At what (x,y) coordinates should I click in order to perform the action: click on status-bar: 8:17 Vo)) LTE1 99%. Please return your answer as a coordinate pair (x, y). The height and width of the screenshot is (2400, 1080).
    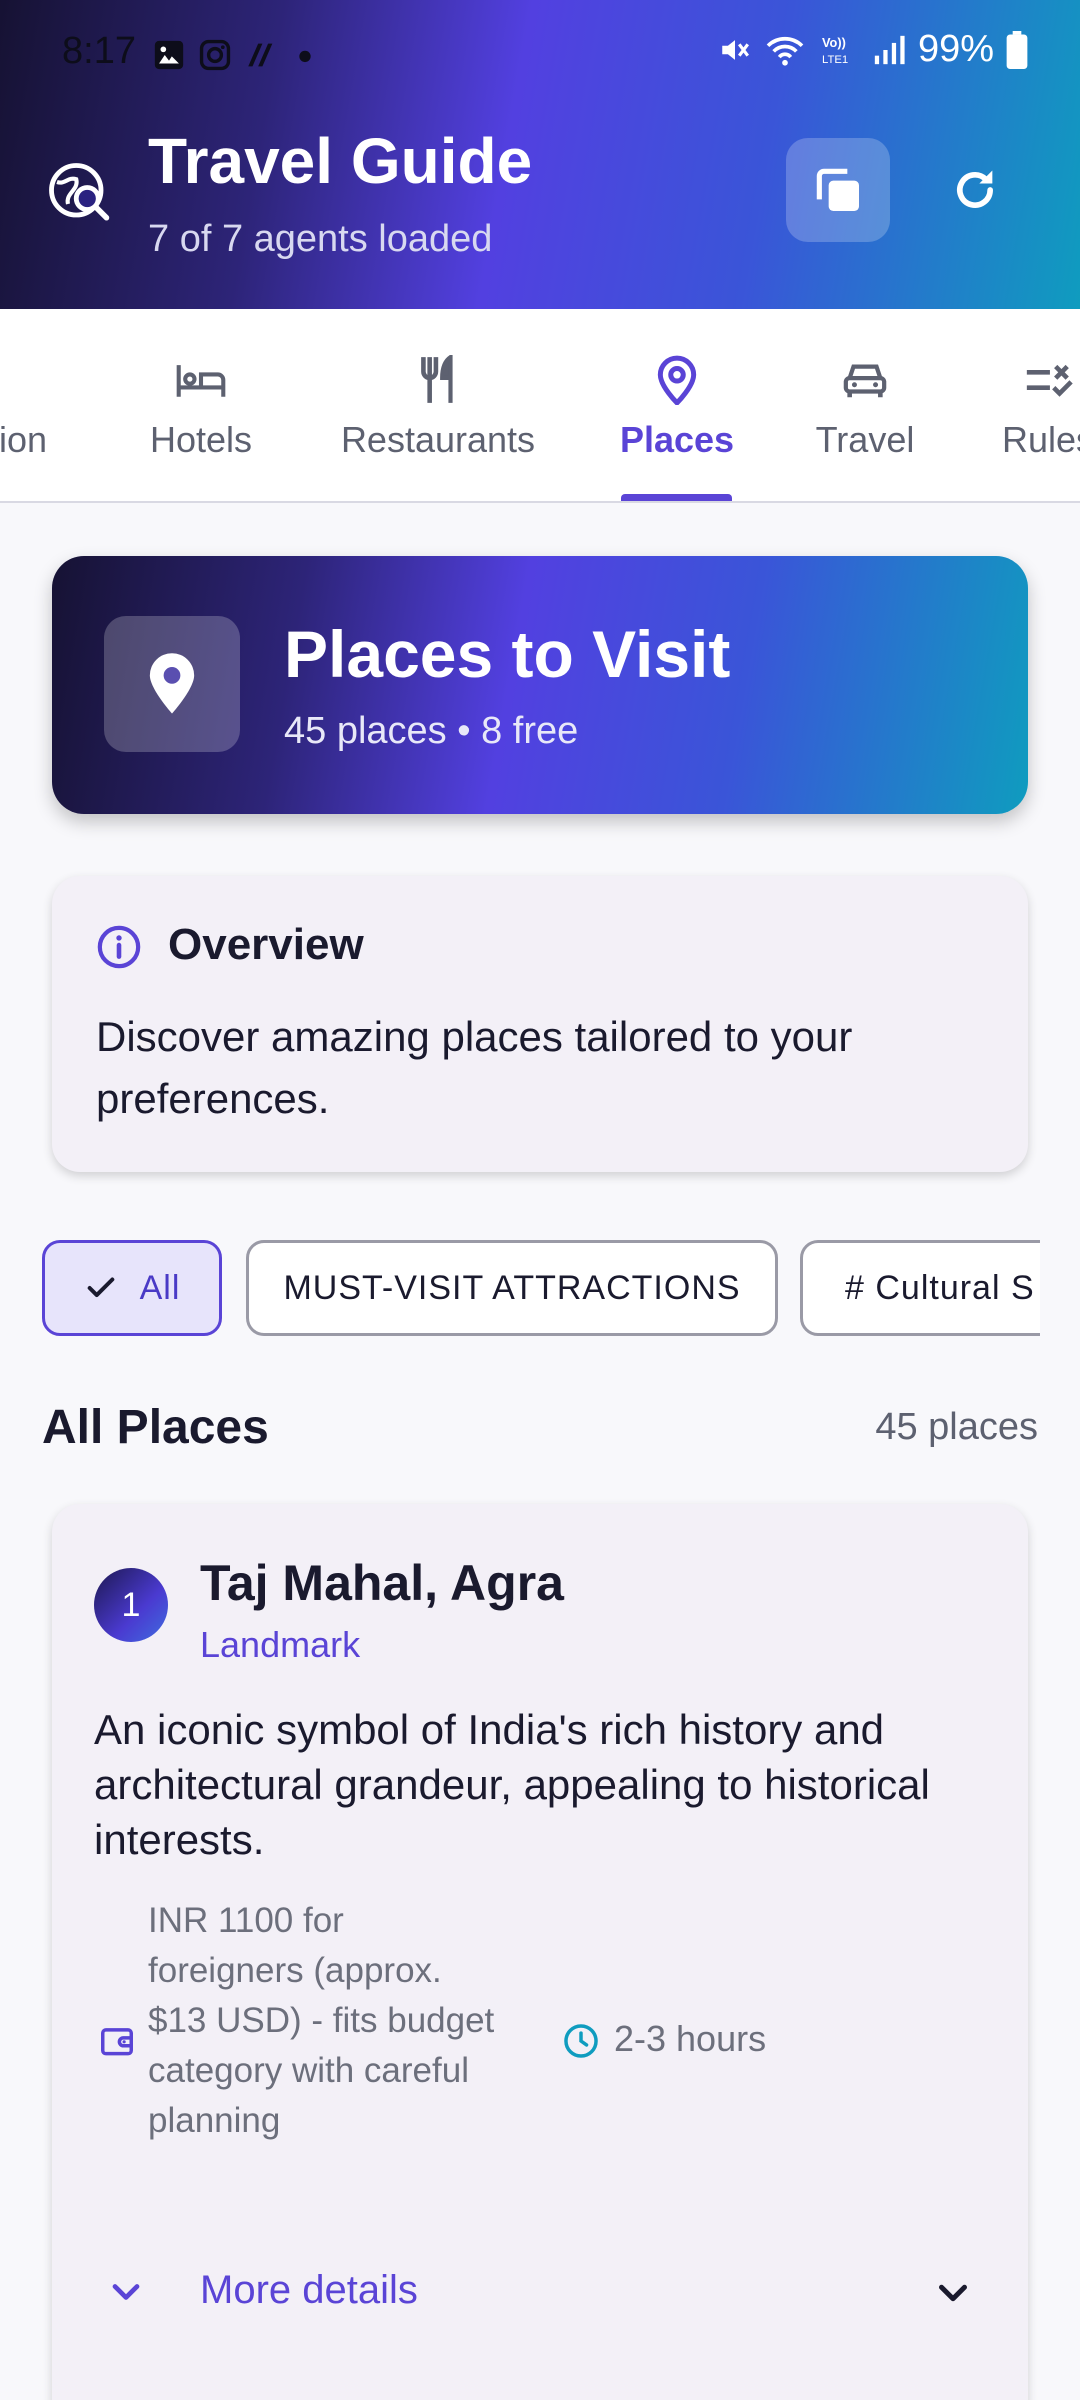
    Looking at the image, I should click on (540, 55).